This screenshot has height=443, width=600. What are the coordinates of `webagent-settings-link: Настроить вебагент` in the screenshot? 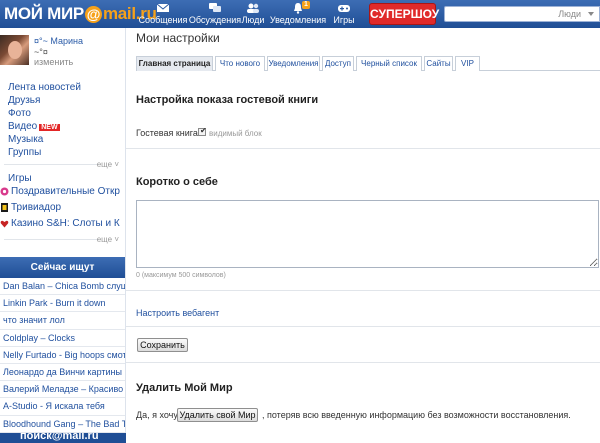 It's located at (177, 313).